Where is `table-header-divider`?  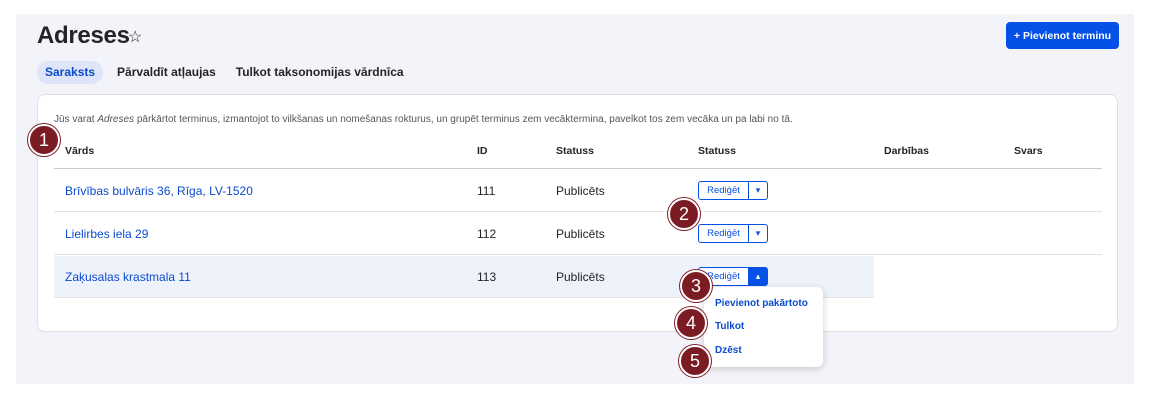
table-header-divider is located at coordinates (578, 168).